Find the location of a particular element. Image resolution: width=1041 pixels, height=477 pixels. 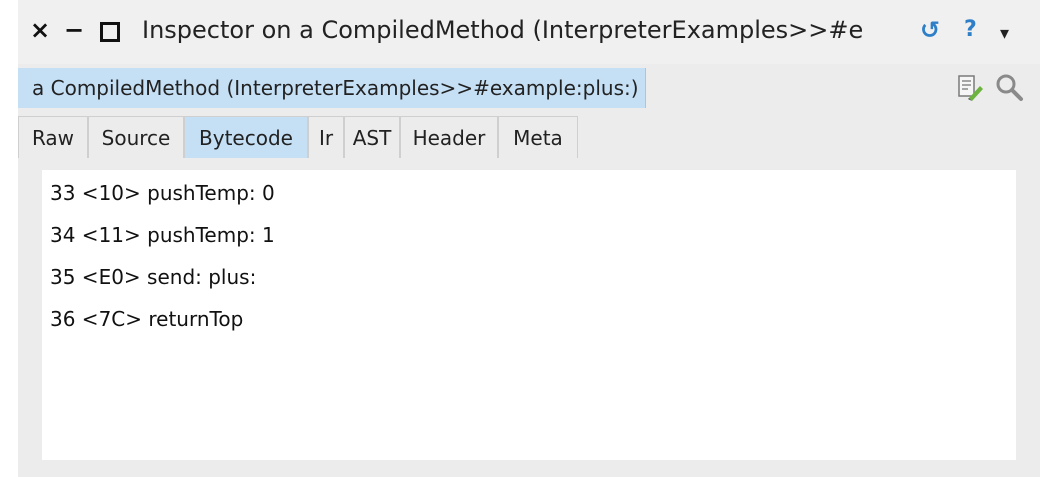

view-tabs: Raw Source Bytecode Ir AST Header Meta is located at coordinates (529, 137).